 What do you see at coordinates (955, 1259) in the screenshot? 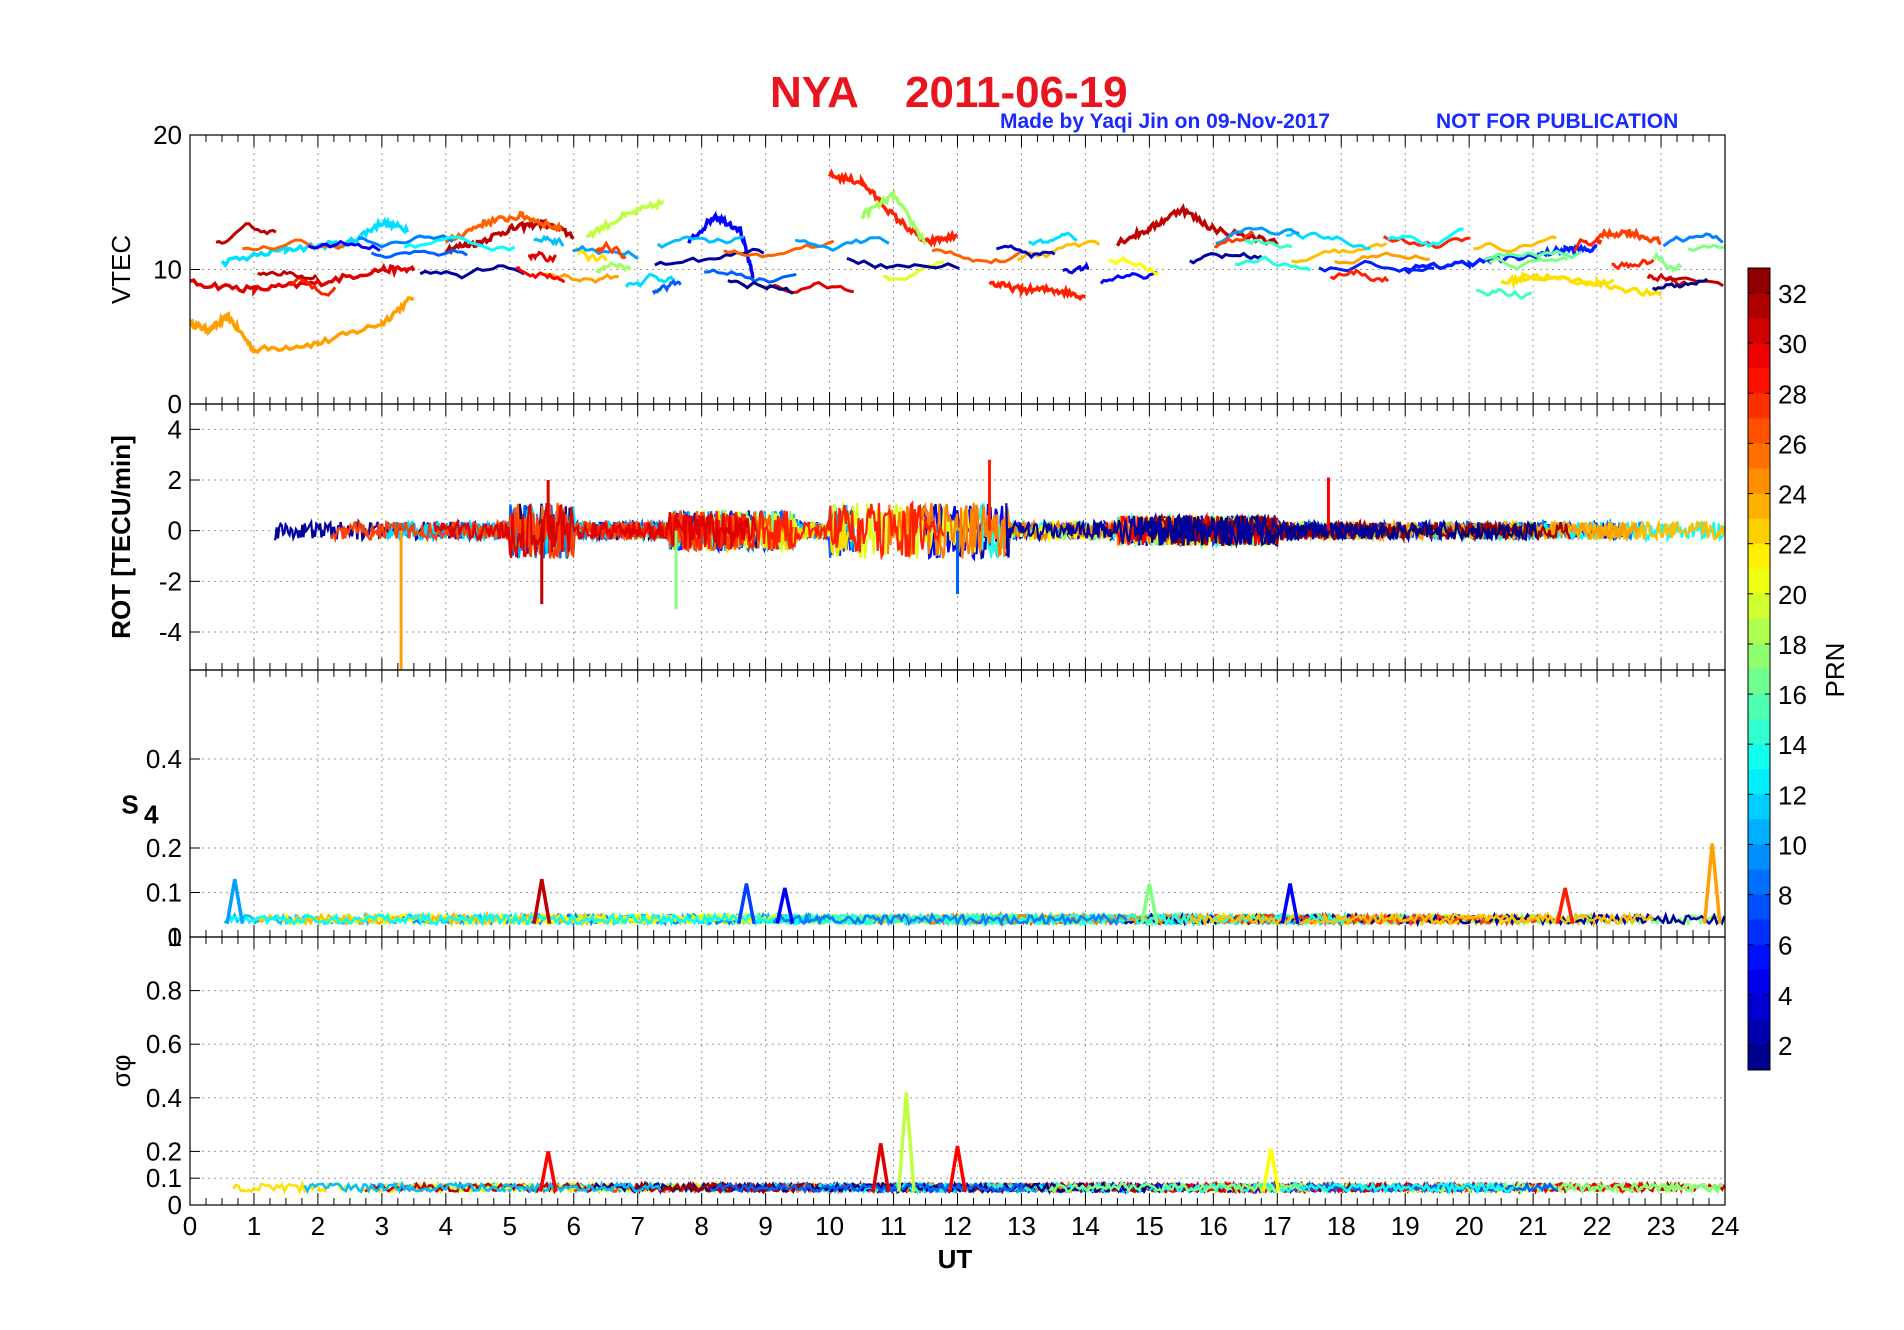
I see `x-axis-label: UT` at bounding box center [955, 1259].